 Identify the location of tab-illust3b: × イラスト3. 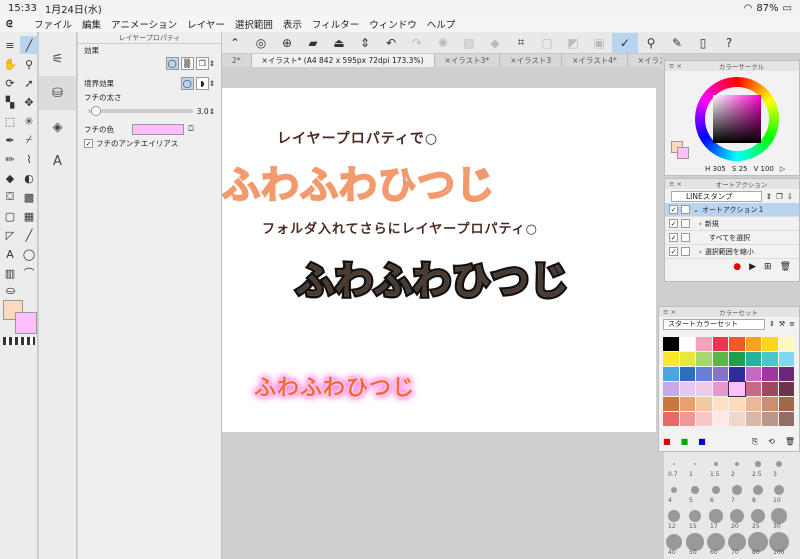
(531, 60).